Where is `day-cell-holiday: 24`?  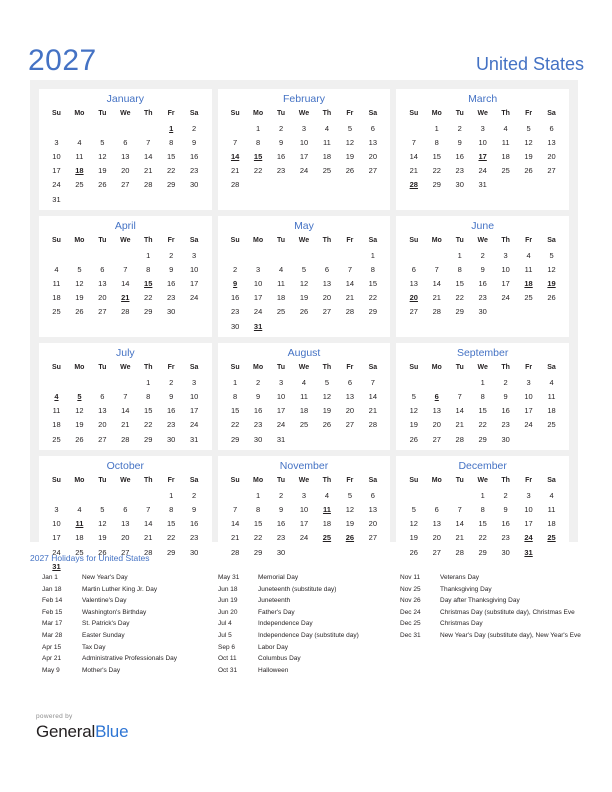 day-cell-holiday: 24 is located at coordinates (528, 538).